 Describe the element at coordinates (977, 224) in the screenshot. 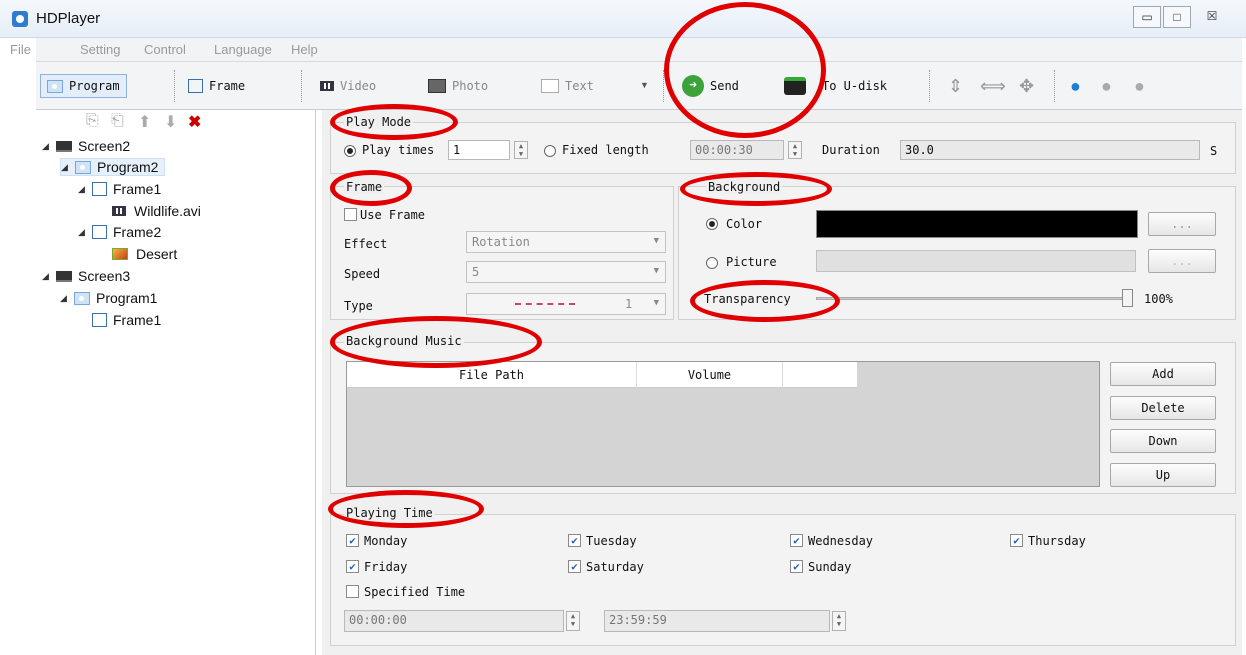

I see `background-color-swatch` at that location.